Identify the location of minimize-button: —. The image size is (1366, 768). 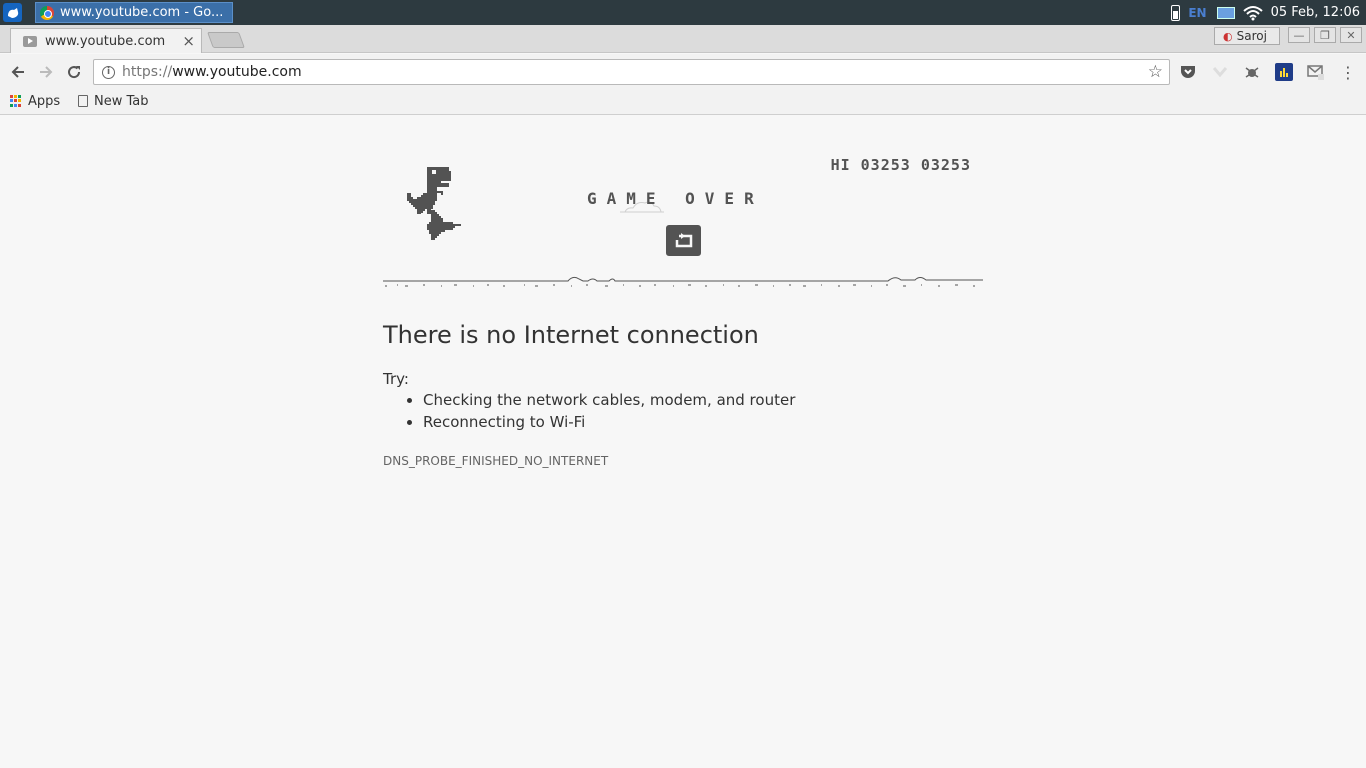
(1299, 35).